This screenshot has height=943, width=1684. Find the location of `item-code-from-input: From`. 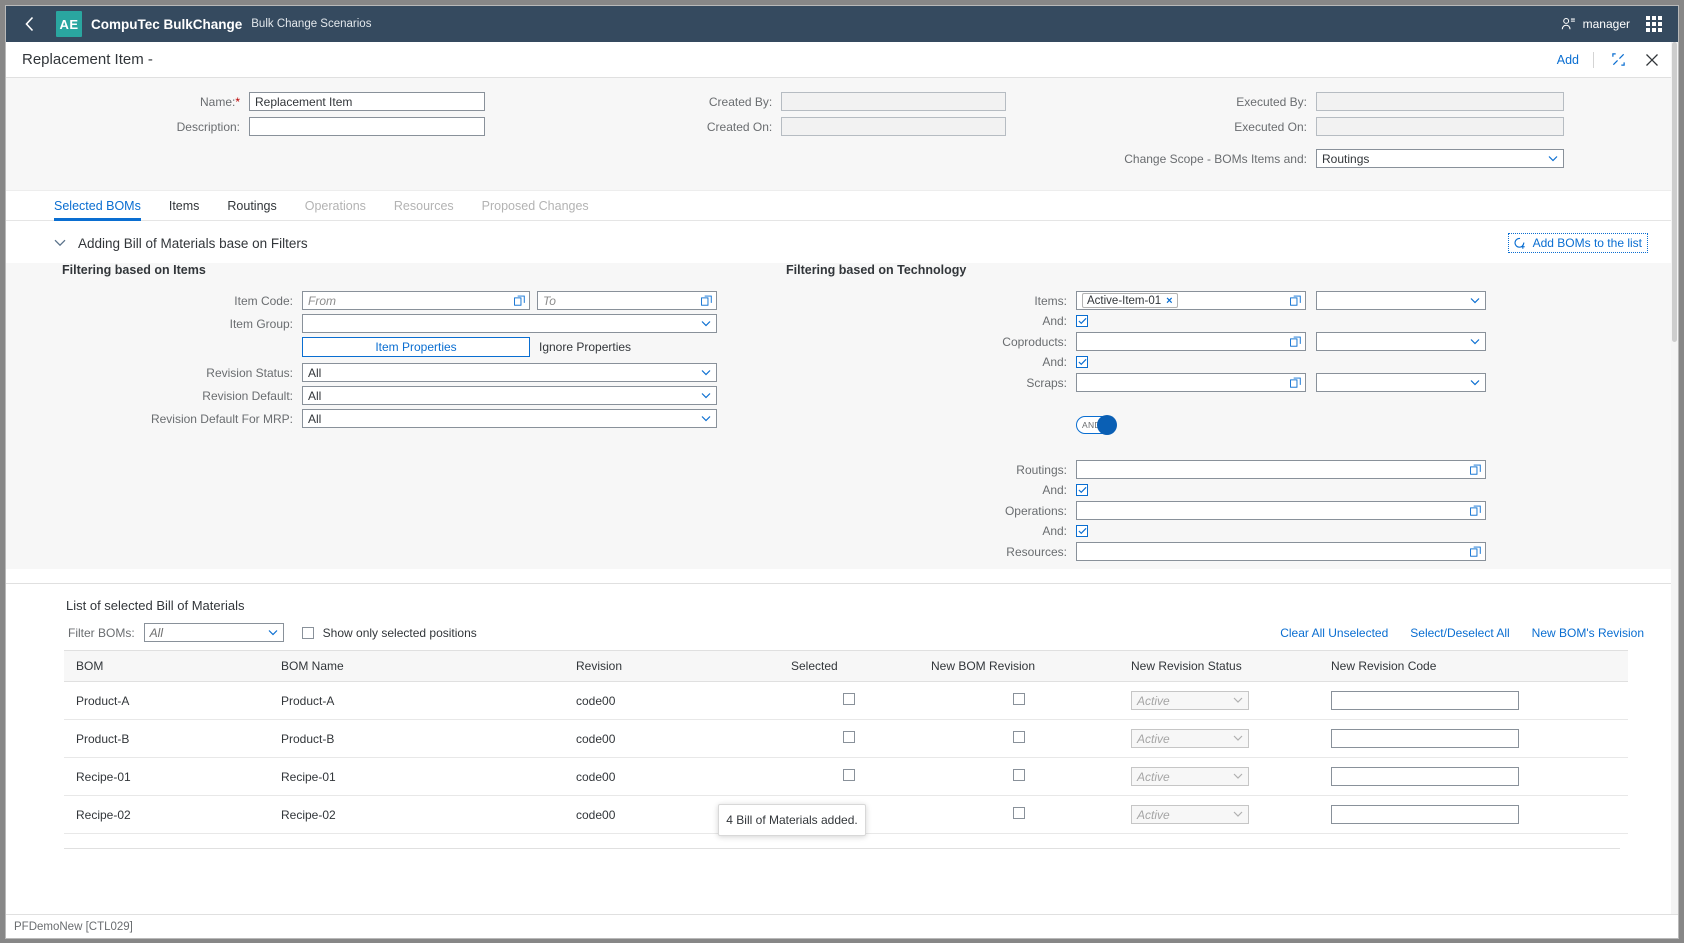

item-code-from-input: From is located at coordinates (416, 300).